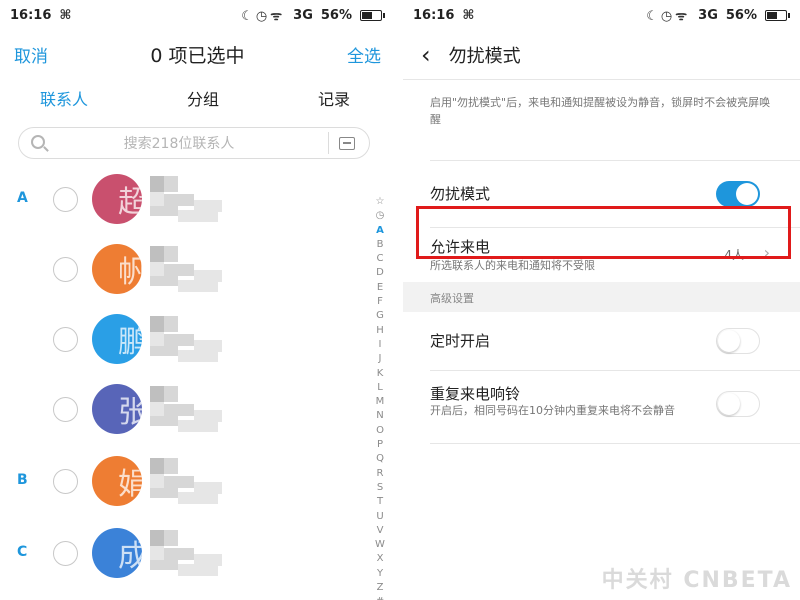  What do you see at coordinates (380, 273) in the screenshot?
I see `index-letter: D` at bounding box center [380, 273].